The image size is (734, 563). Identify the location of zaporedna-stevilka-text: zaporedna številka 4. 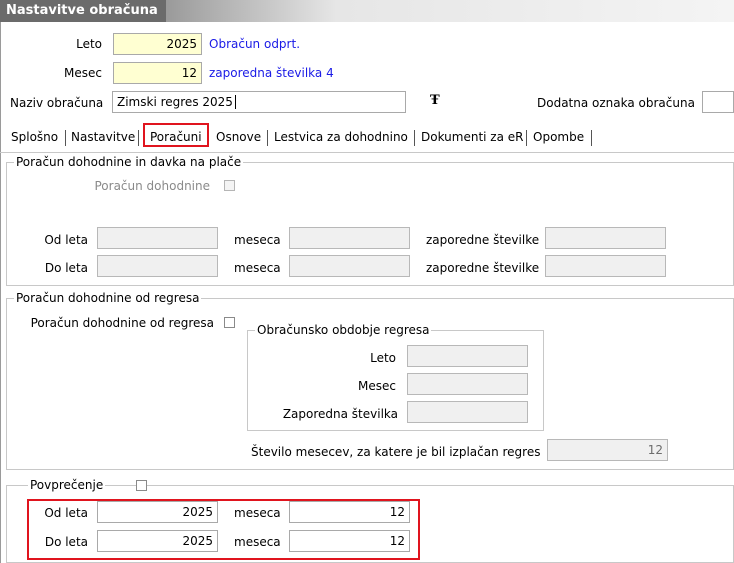
(271, 73).